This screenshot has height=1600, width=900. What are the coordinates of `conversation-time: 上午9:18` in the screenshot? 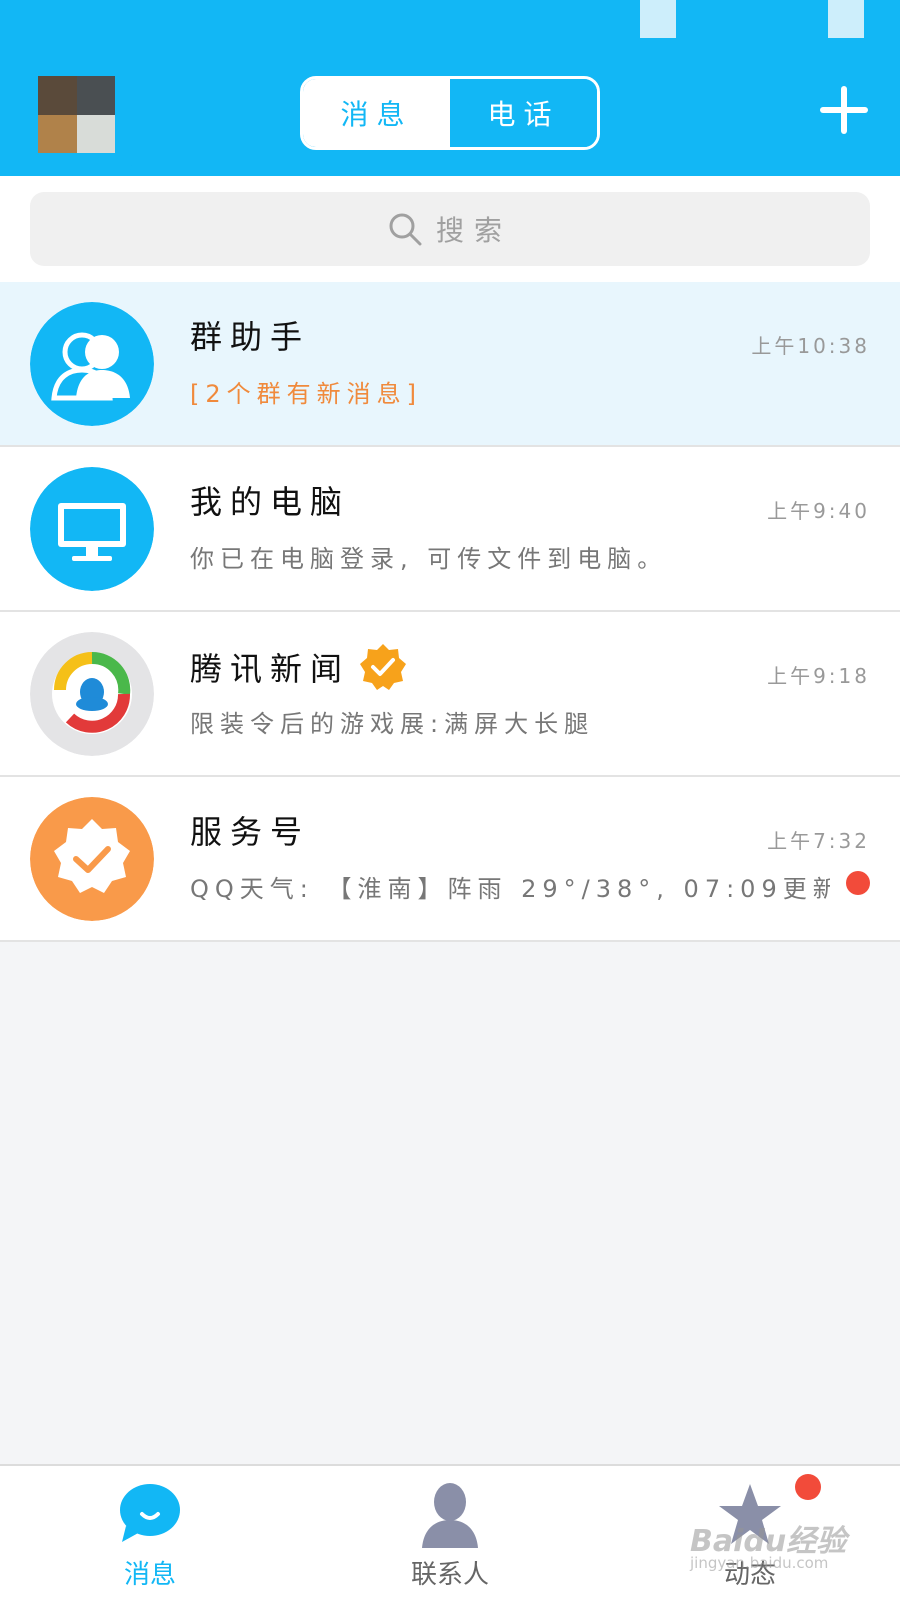 It's located at (818, 676).